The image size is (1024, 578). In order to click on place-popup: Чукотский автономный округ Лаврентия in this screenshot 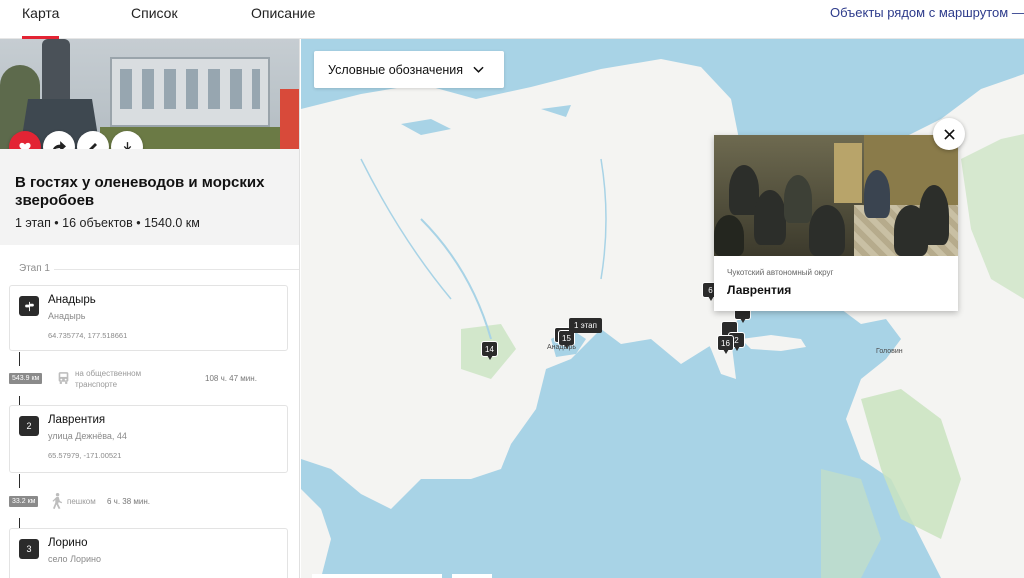, I will do `click(836, 223)`.